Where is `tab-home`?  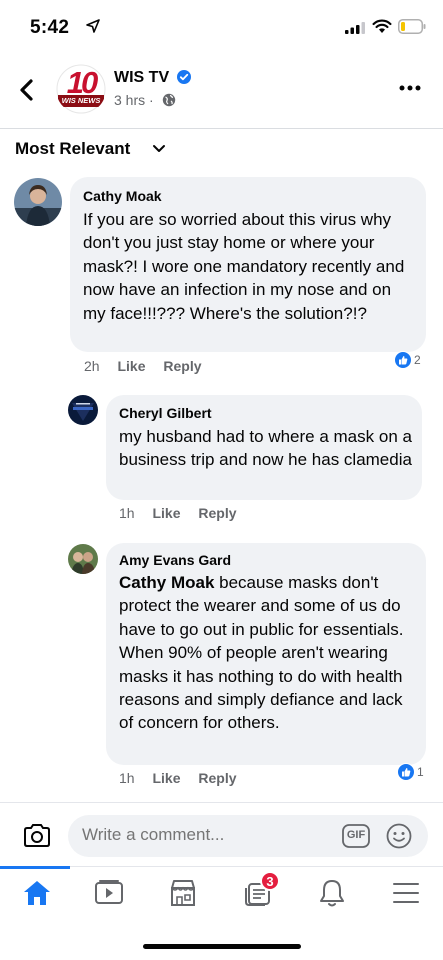
tab-home is located at coordinates (37, 893).